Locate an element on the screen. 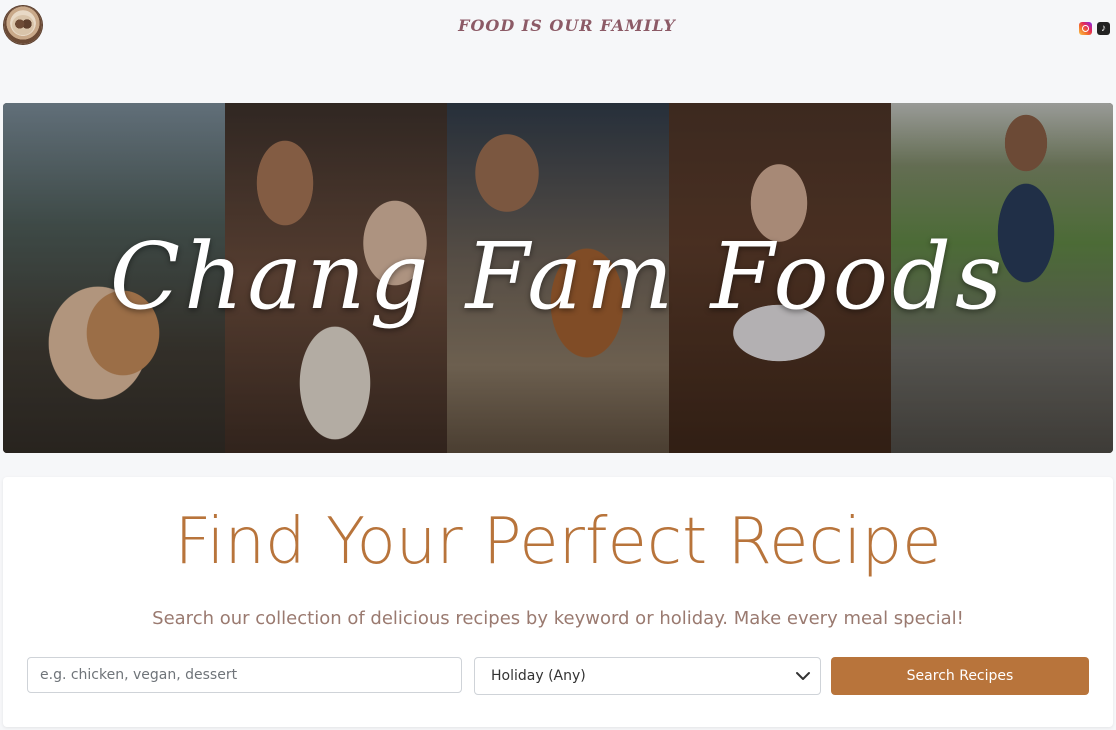  search-heading: Find Your Perfect Recipe is located at coordinates (558, 542).